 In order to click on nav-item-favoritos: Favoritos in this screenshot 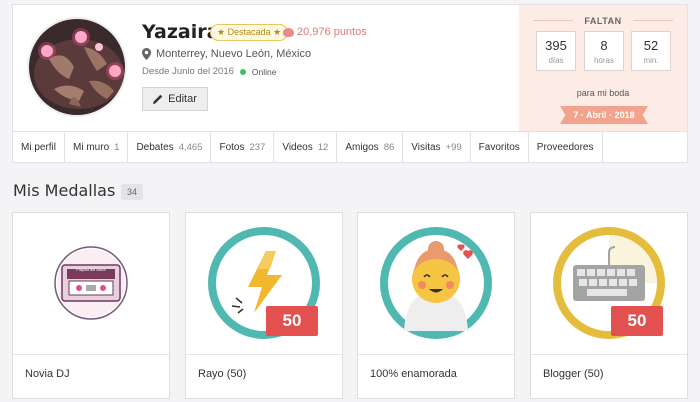, I will do `click(500, 147)`.